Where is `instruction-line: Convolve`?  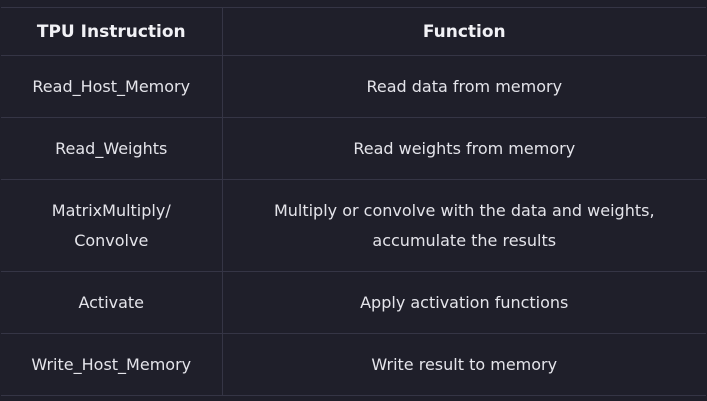 instruction-line: Convolve is located at coordinates (111, 240).